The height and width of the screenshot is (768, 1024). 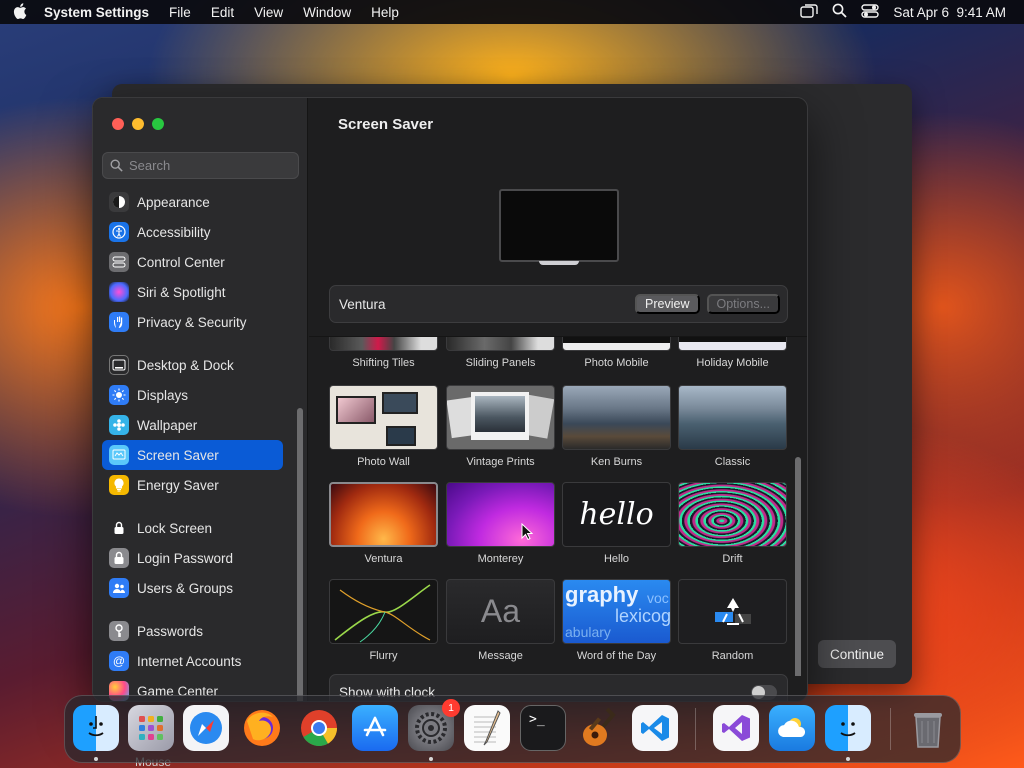 What do you see at coordinates (268, 12) in the screenshot?
I see `menu-view: View` at bounding box center [268, 12].